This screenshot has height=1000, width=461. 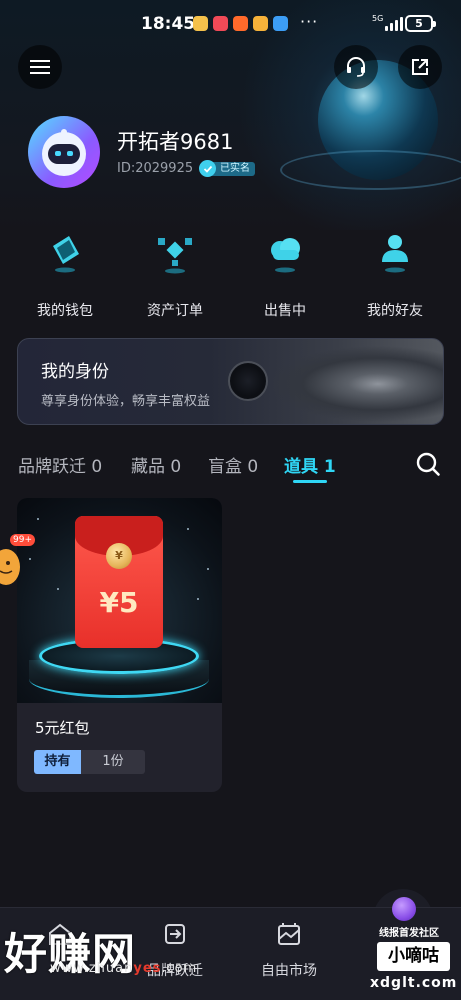 I want to click on quick-action-label: 出售中, so click(x=285, y=311).